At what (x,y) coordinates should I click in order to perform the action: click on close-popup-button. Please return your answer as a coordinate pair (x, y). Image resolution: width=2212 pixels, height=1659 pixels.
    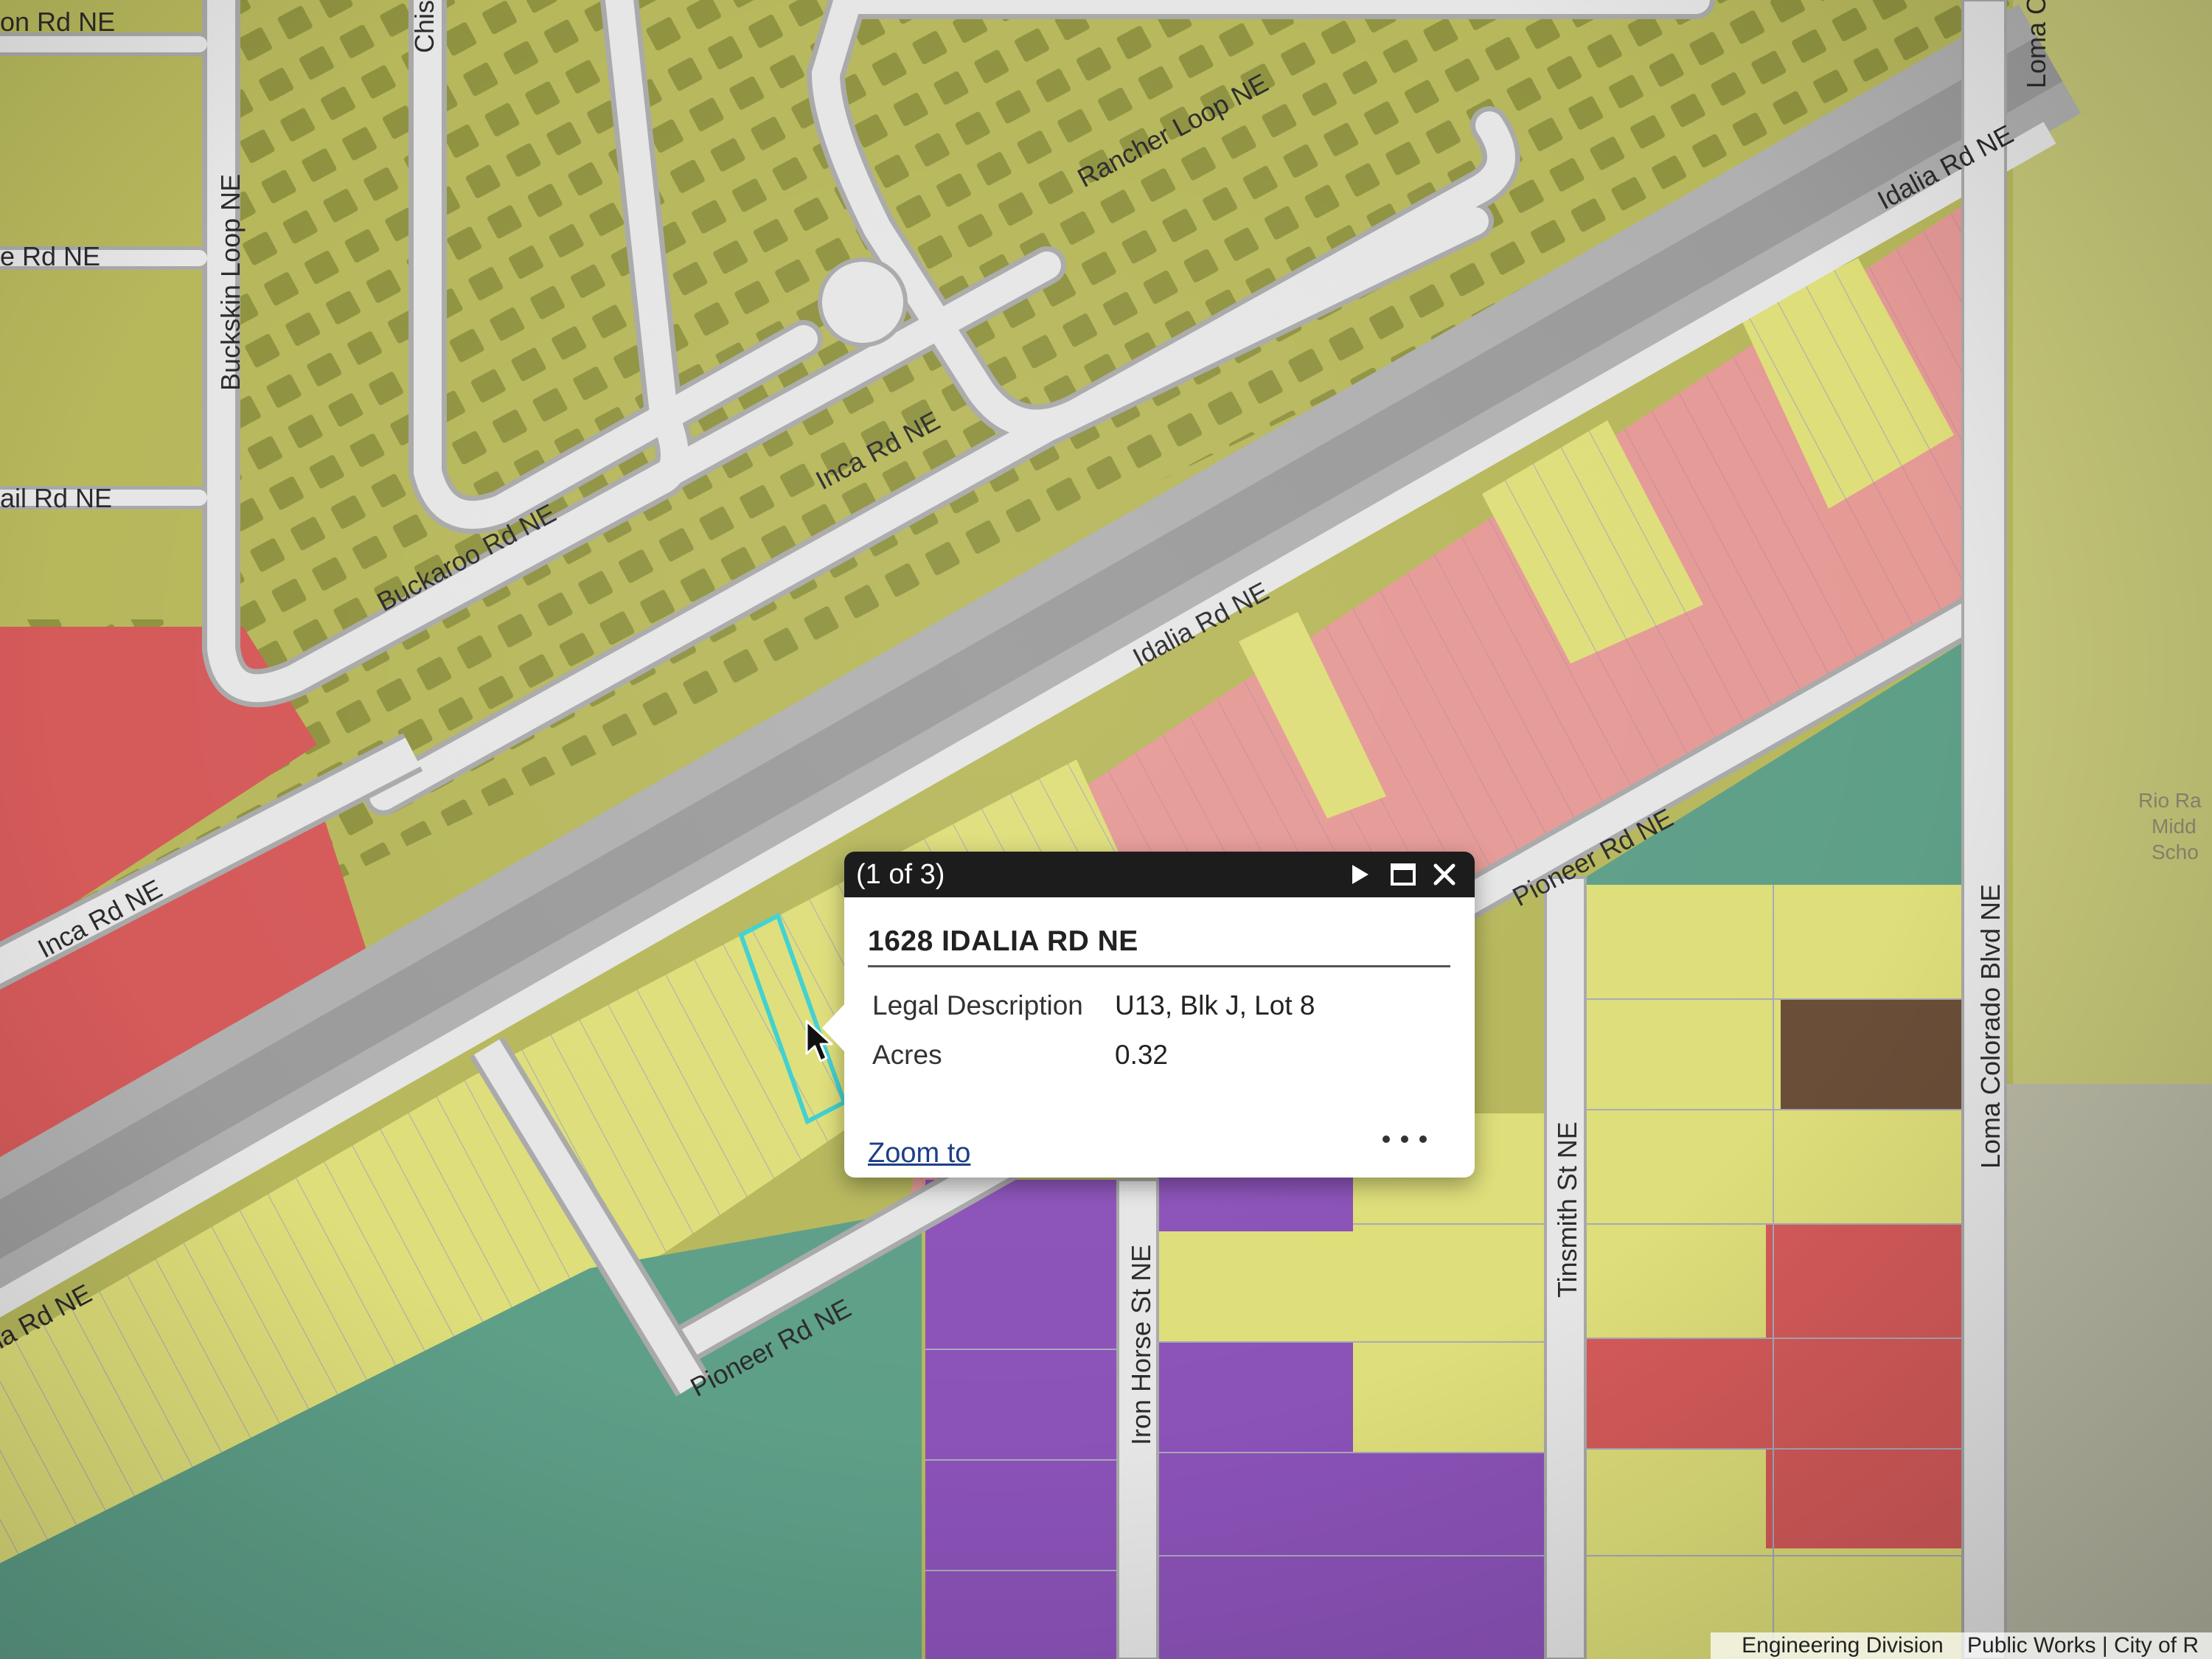
    Looking at the image, I should click on (1444, 874).